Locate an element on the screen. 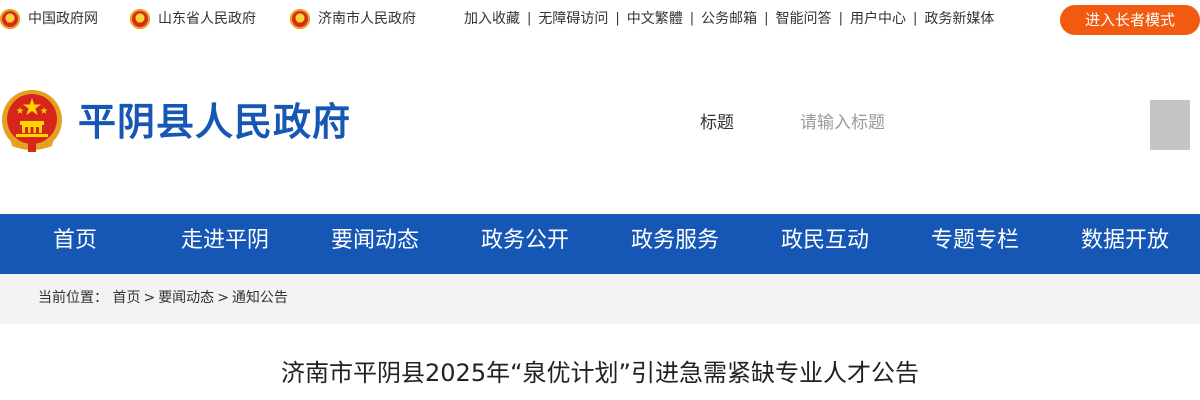 Image resolution: width=1200 pixels, height=400 pixels. breadcrumb-item-news: 要闻动态 is located at coordinates (186, 298).